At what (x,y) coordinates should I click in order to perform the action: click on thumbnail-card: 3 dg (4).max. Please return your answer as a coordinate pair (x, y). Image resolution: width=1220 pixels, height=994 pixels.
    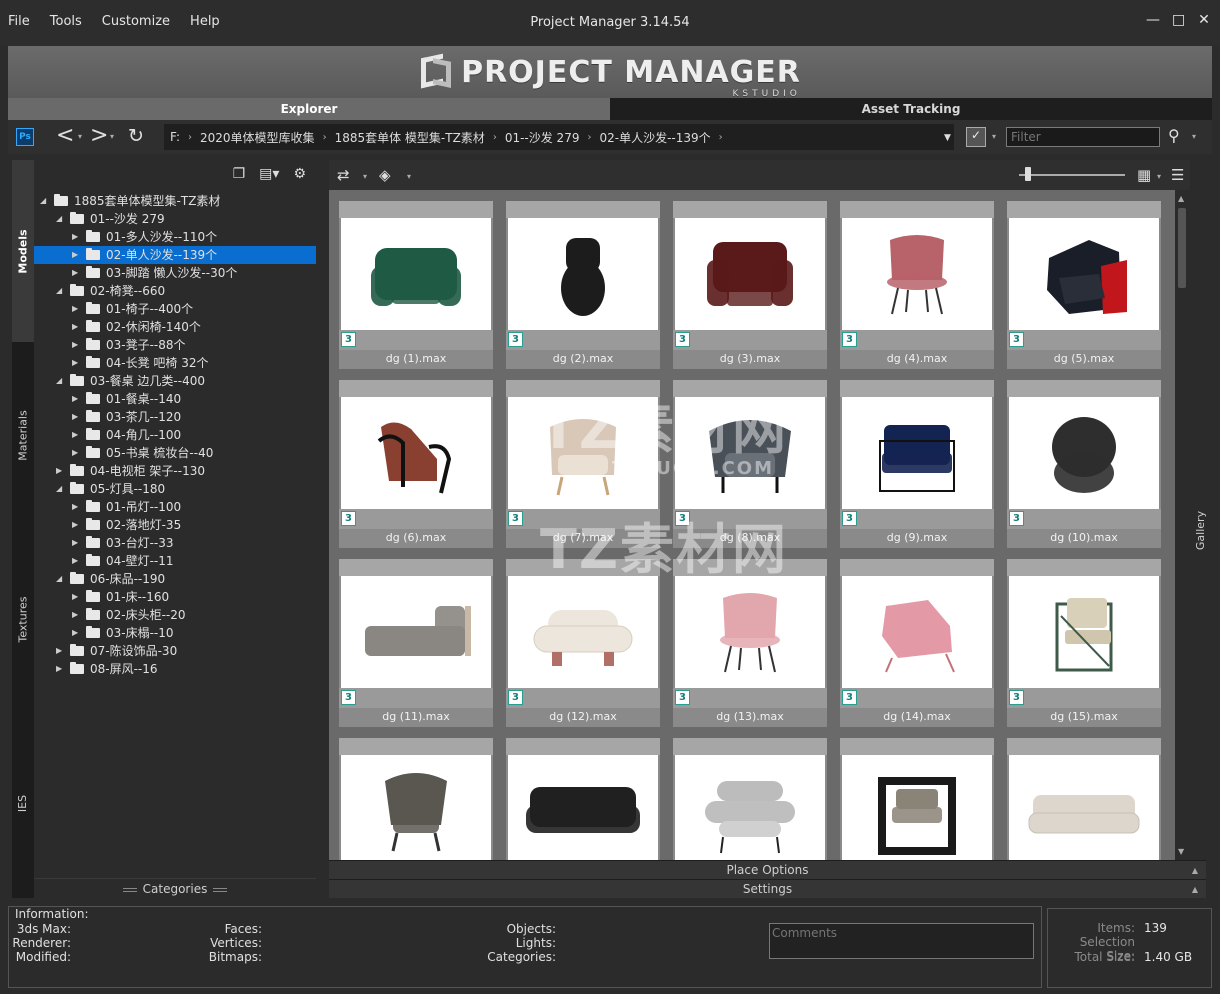
    Looking at the image, I should click on (917, 285).